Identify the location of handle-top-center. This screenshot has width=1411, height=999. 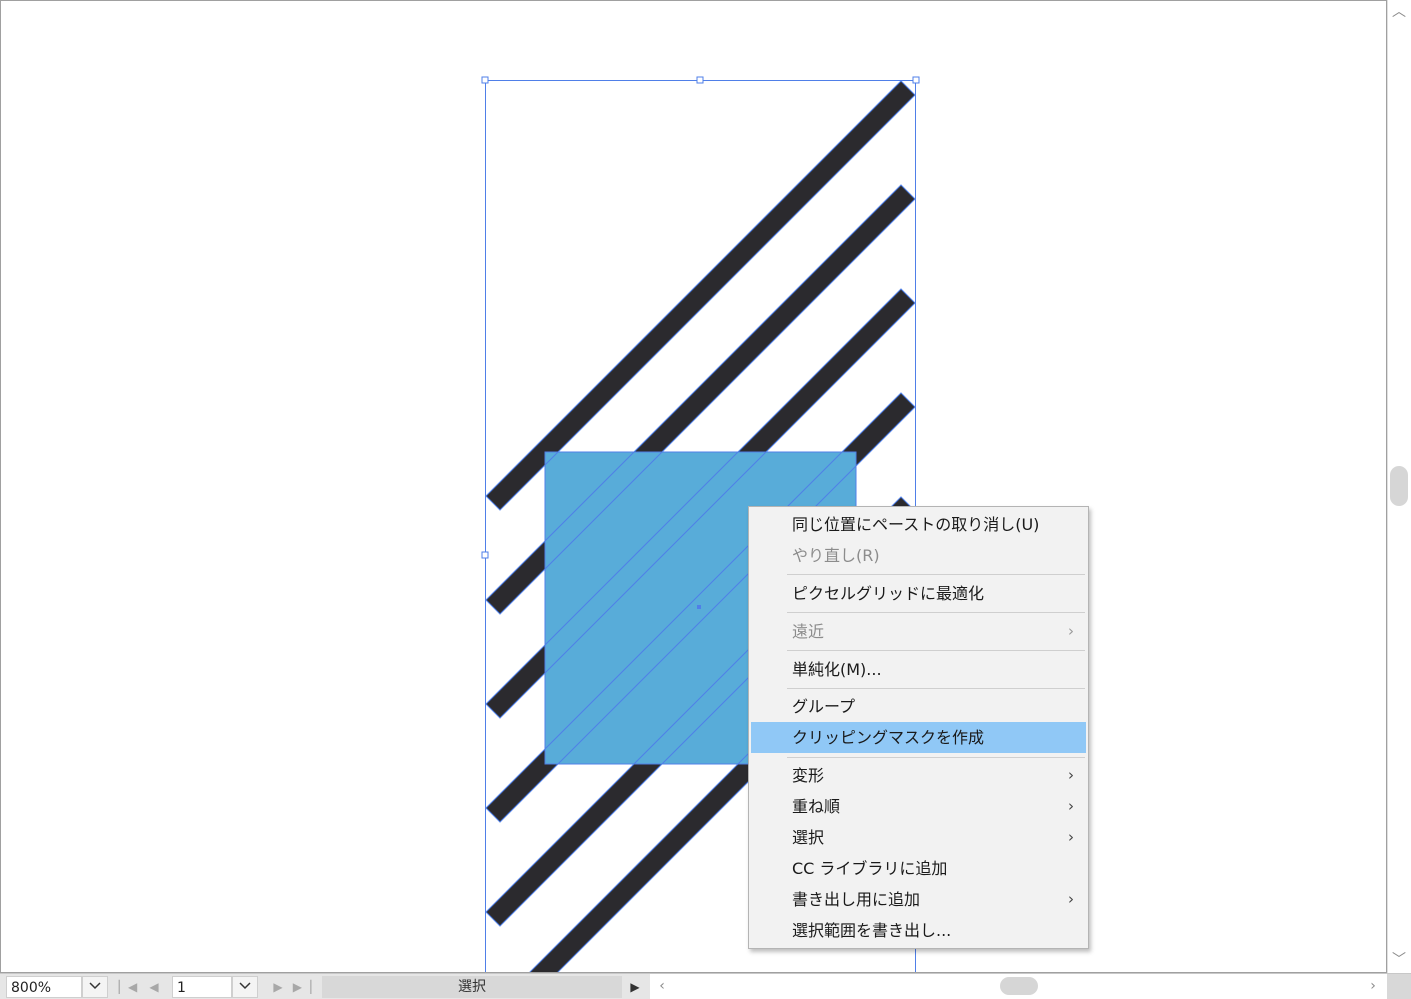
(700, 80).